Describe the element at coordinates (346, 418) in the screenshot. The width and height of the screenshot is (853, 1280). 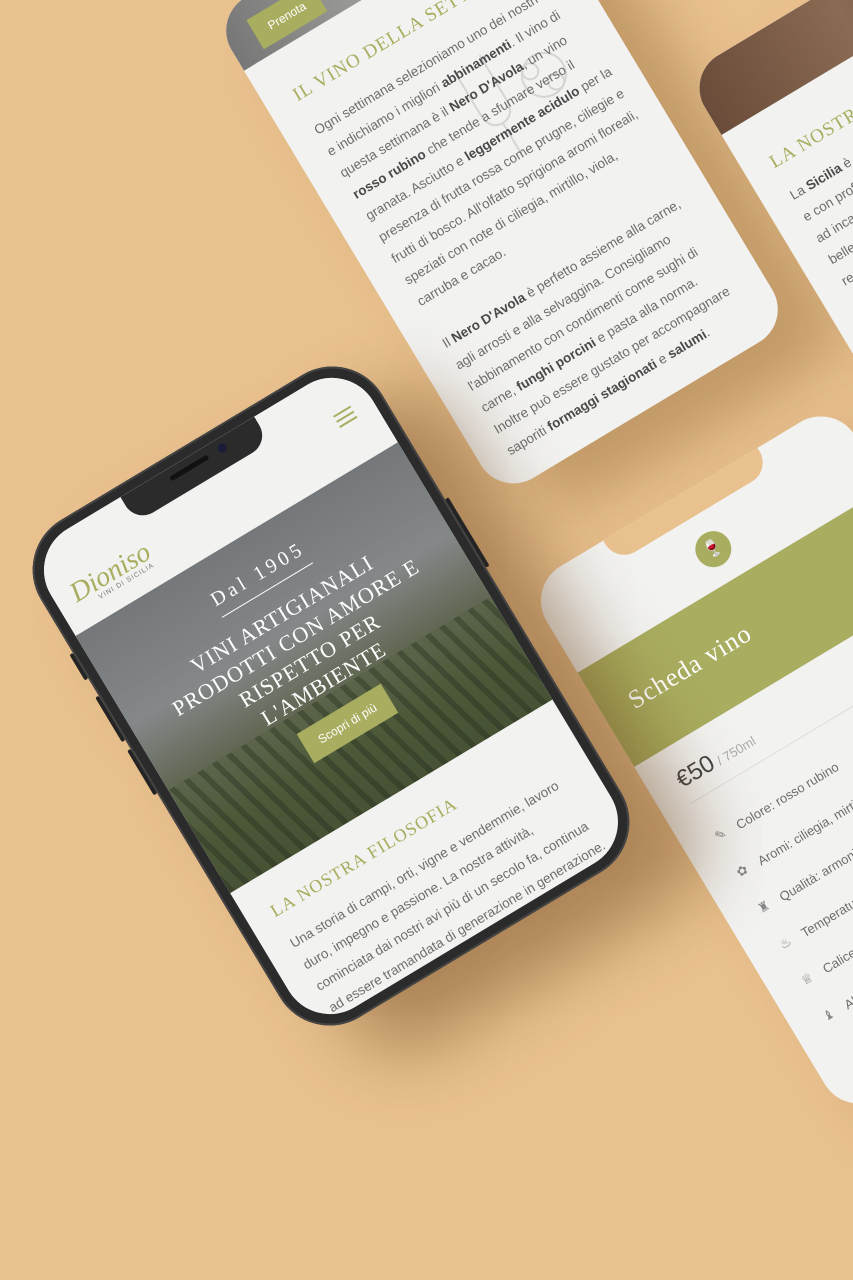
I see `menu-hamburger-icon` at that location.